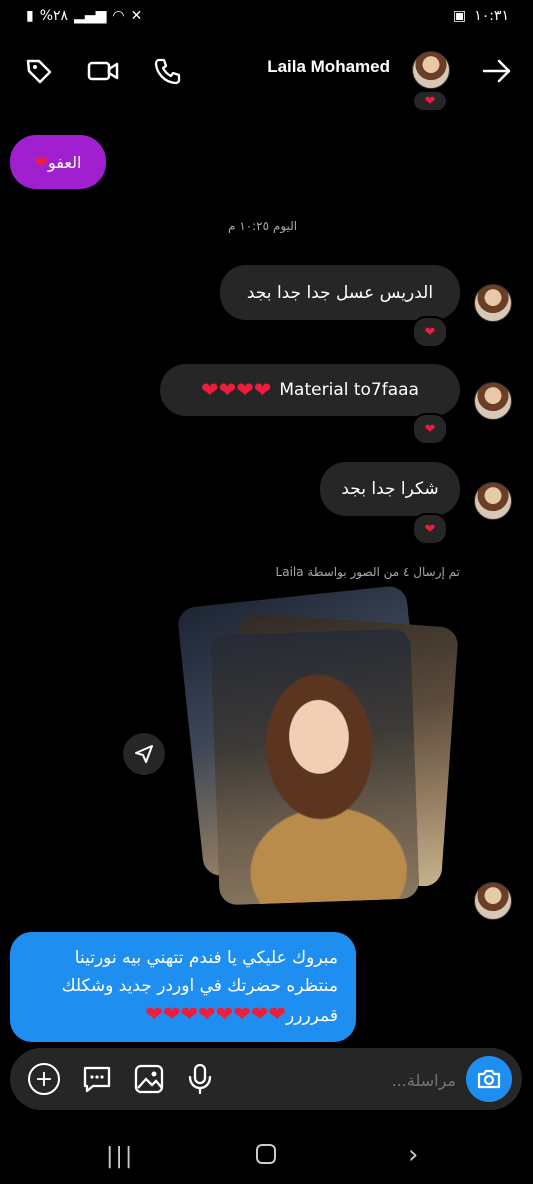 The width and height of the screenshot is (533, 1184). Describe the element at coordinates (491, 16) in the screenshot. I see `clock: ١٠:٣١` at that location.